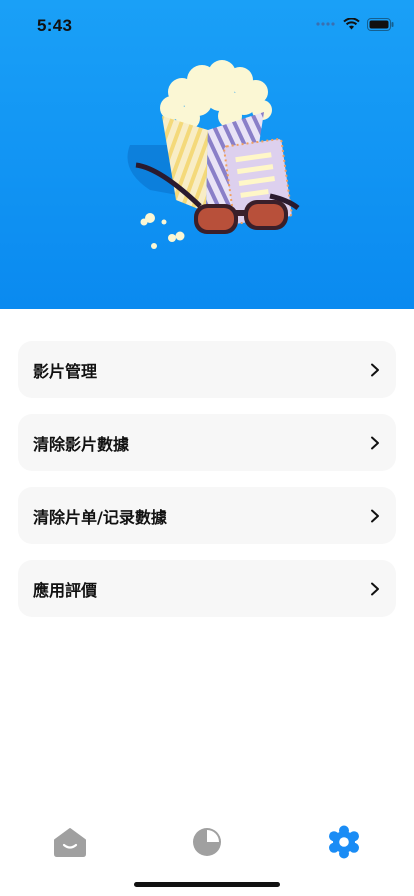  What do you see at coordinates (100, 517) in the screenshot?
I see `menu-item-label: 清除片单/记录數據` at bounding box center [100, 517].